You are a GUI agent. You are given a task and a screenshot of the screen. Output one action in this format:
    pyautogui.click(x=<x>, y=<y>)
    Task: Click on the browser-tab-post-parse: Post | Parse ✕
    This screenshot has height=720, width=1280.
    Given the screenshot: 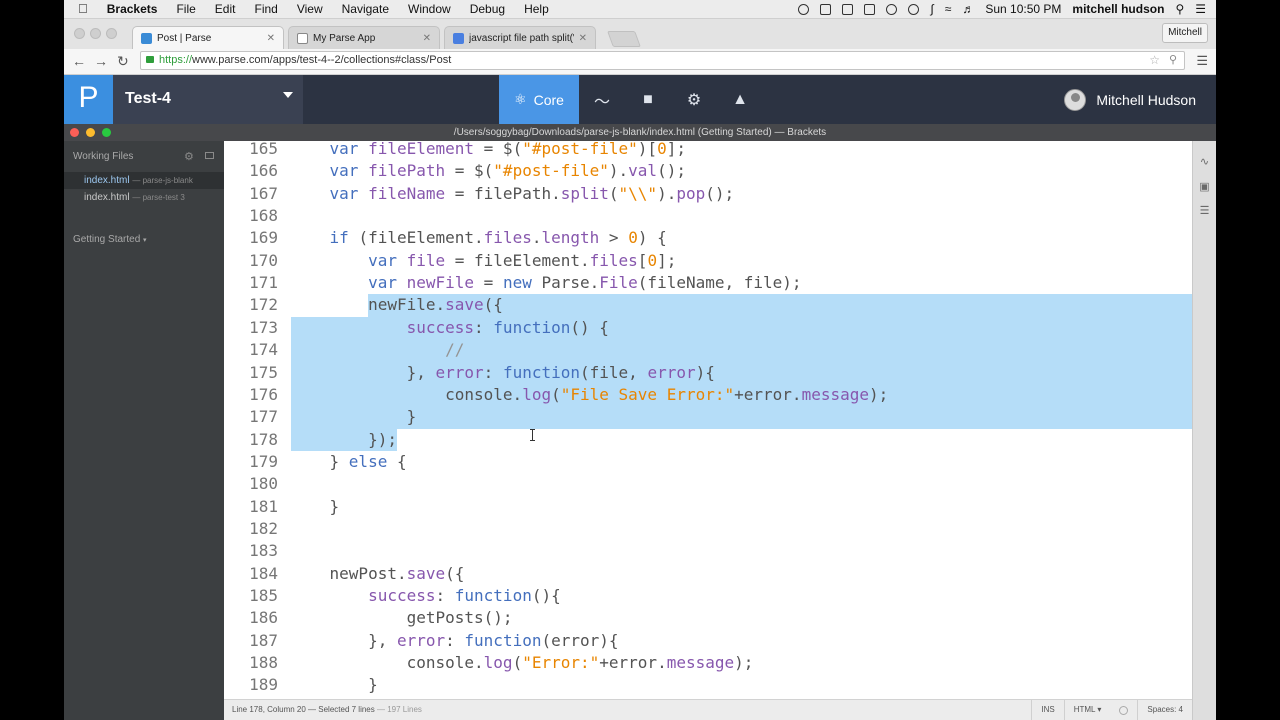 What is the action you would take?
    pyautogui.click(x=208, y=37)
    